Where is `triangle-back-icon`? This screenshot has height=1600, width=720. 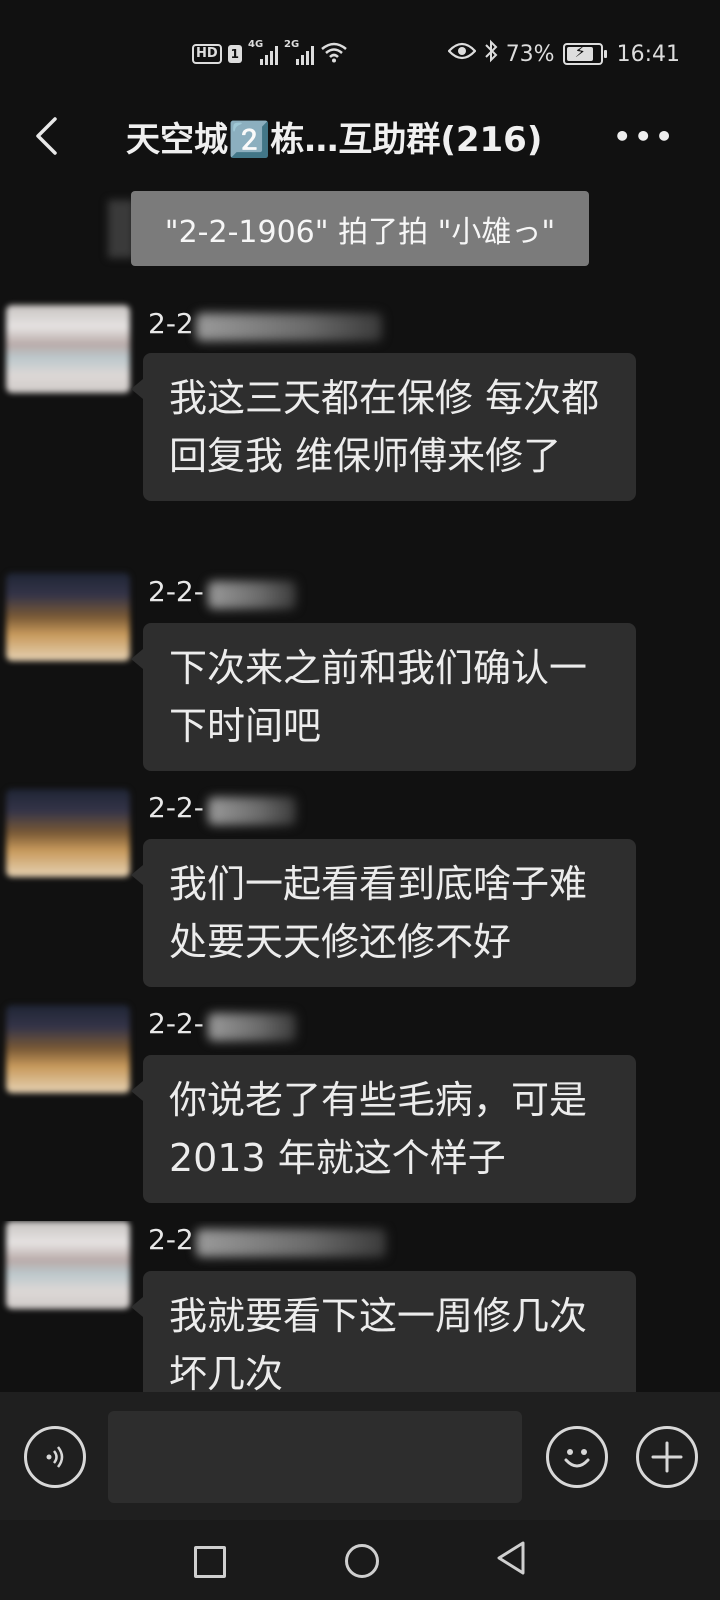
triangle-back-icon is located at coordinates (511, 1560).